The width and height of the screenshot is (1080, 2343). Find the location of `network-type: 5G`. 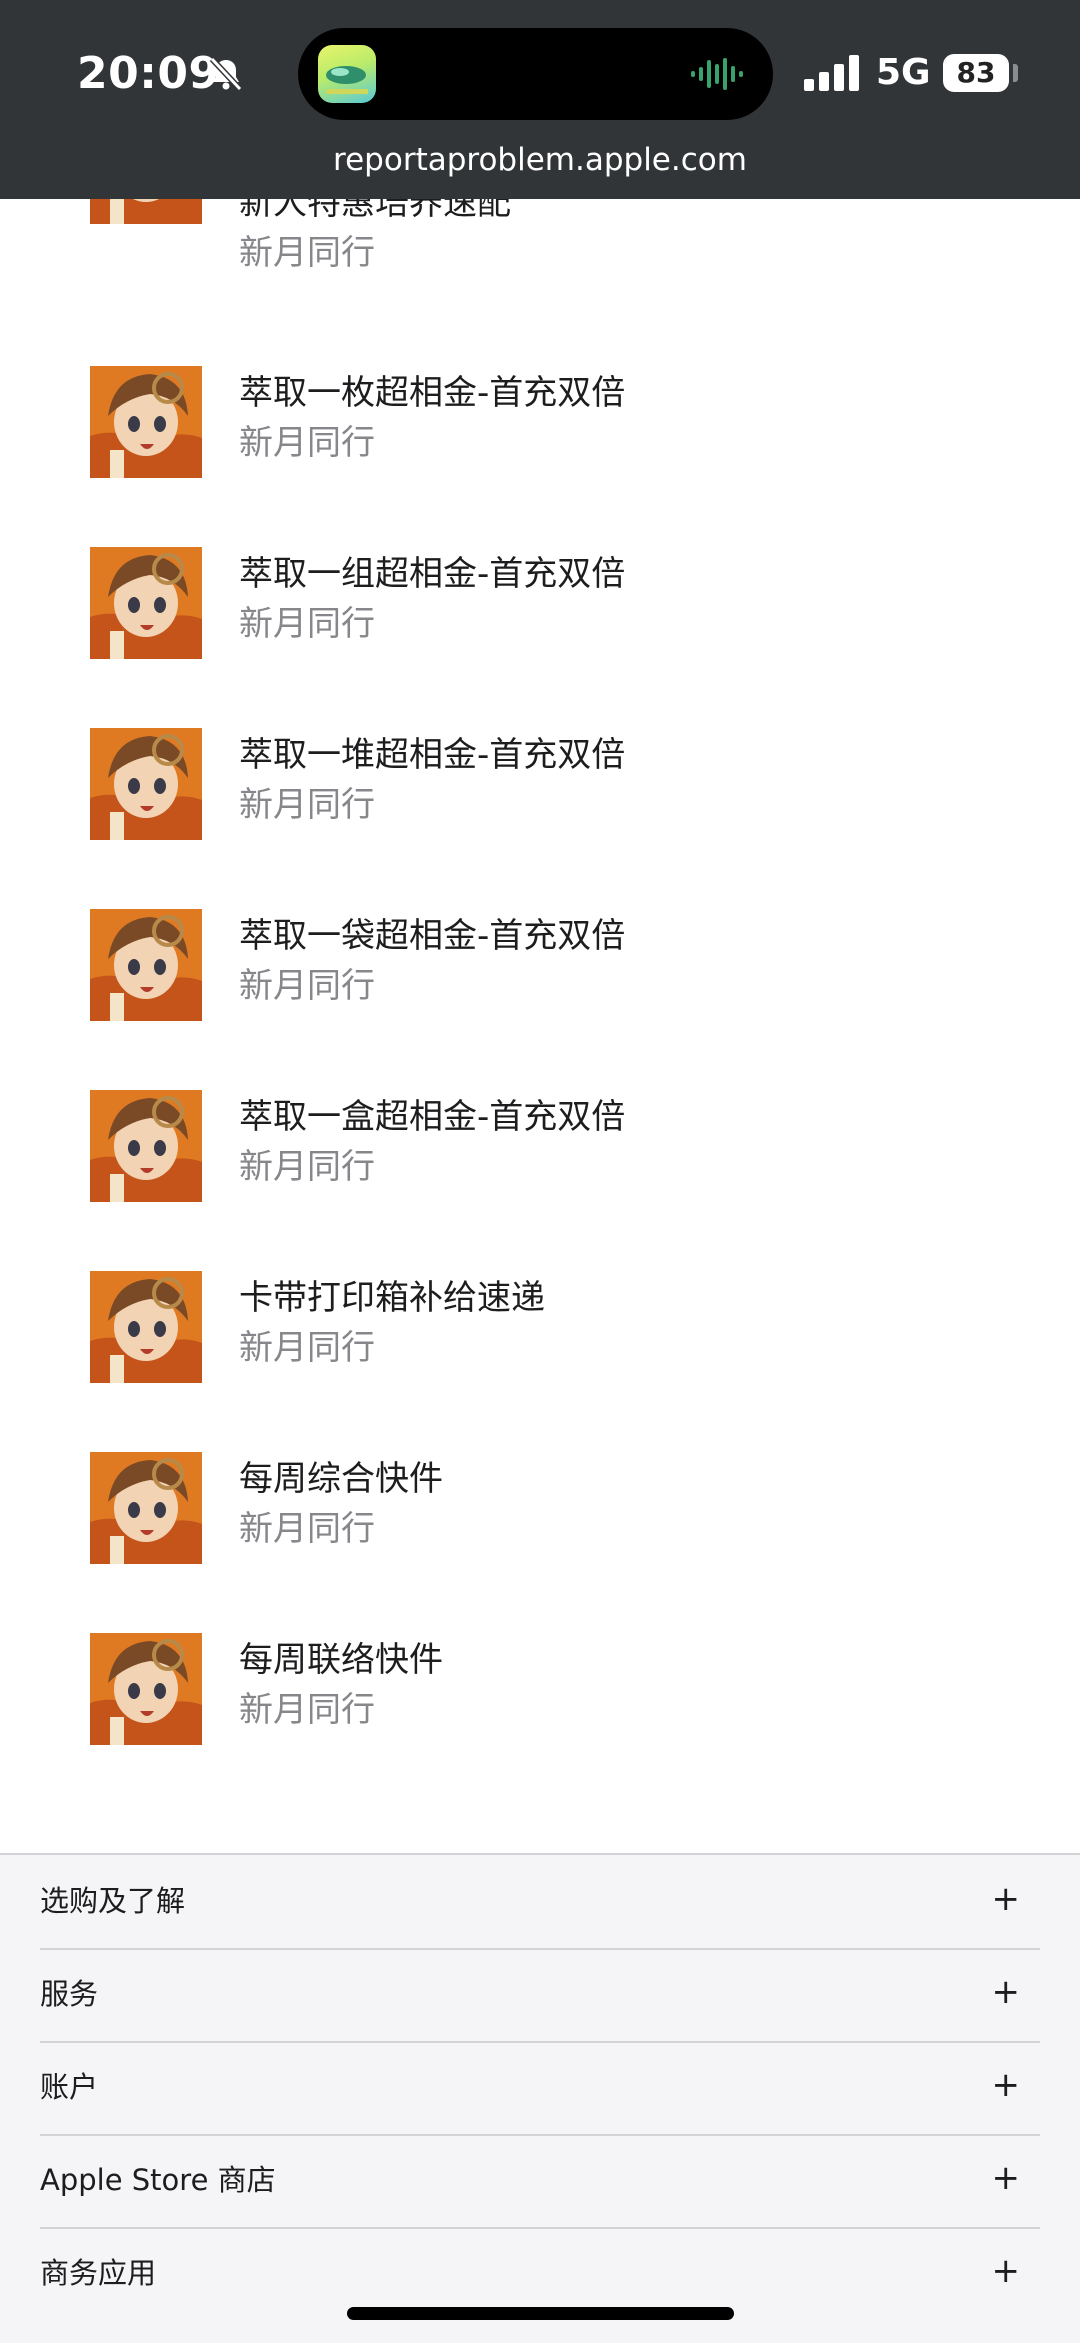

network-type: 5G is located at coordinates (903, 72).